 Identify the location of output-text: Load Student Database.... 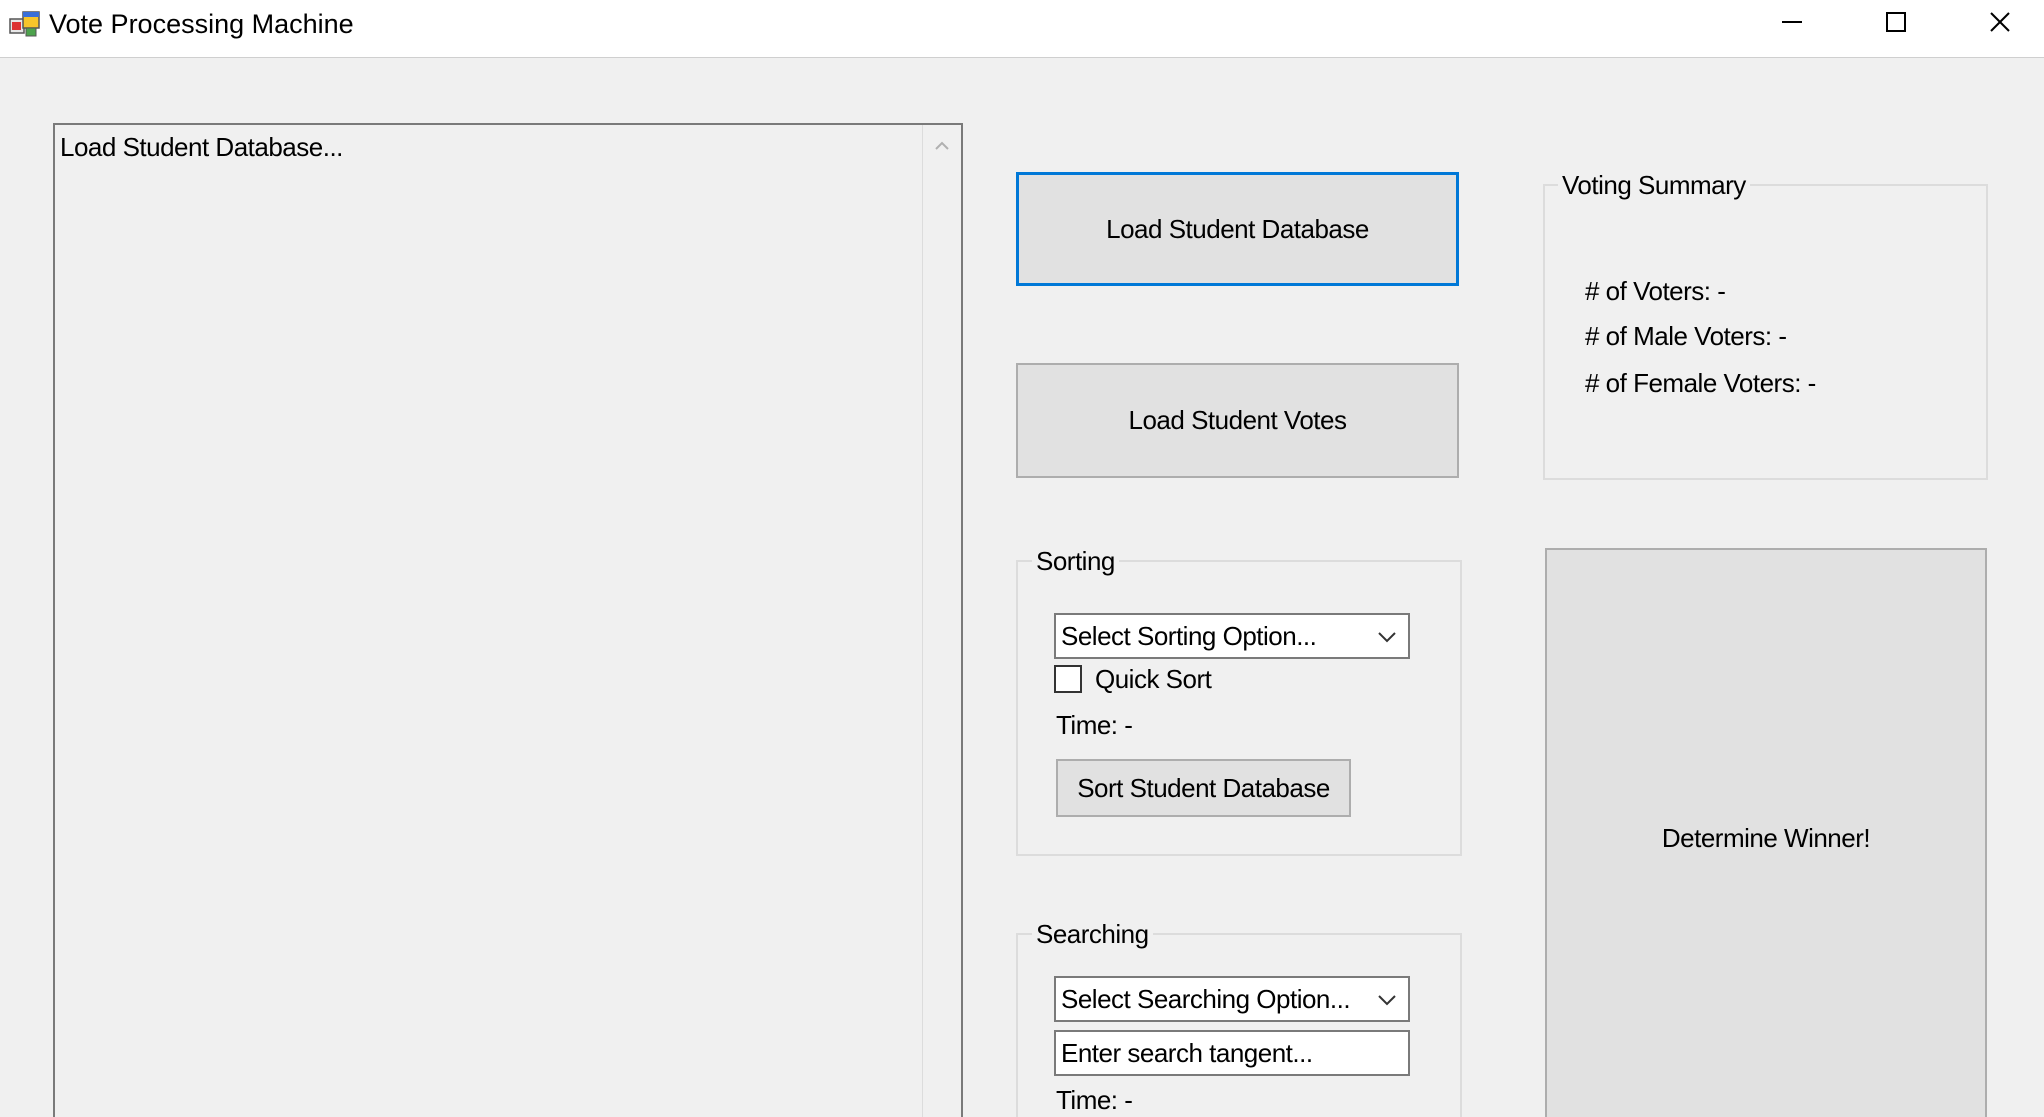
(201, 147).